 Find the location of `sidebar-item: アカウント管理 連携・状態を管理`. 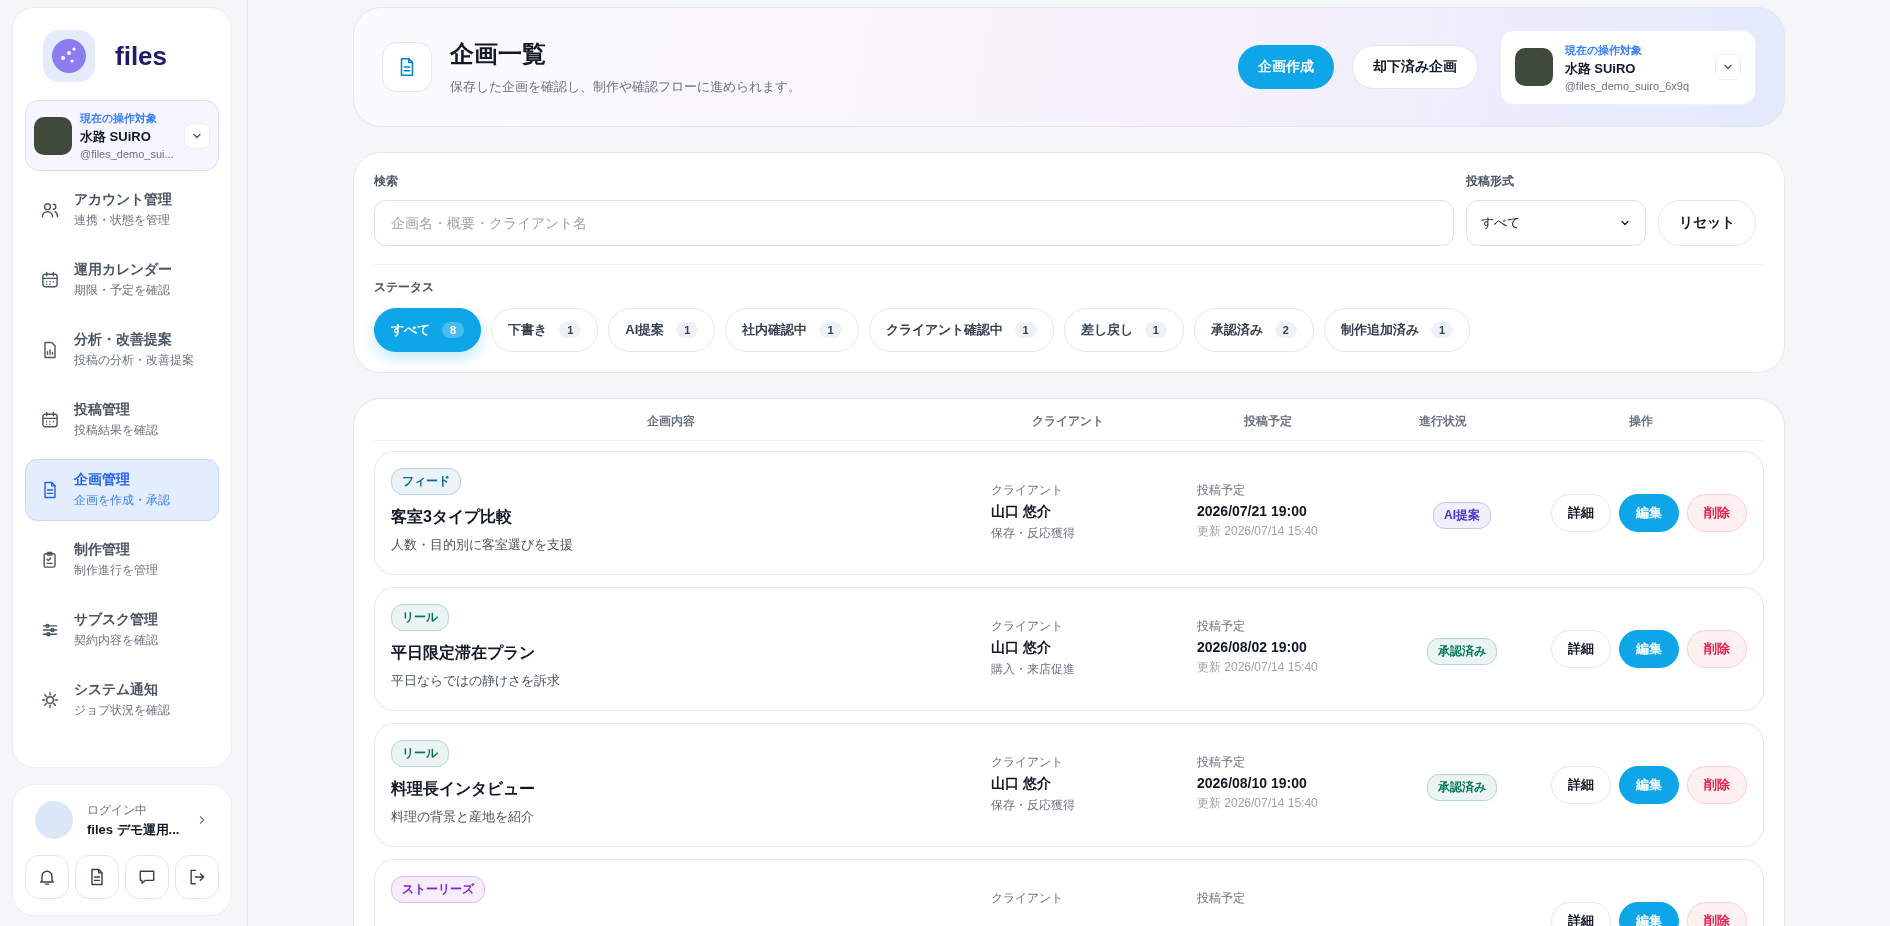

sidebar-item: アカウント管理 連携・状態を管理 is located at coordinates (122, 210).